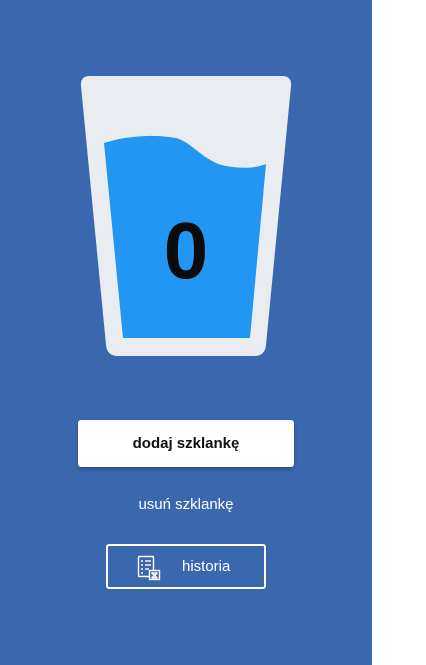 The image size is (426, 665). I want to click on history-label: historia, so click(206, 566).